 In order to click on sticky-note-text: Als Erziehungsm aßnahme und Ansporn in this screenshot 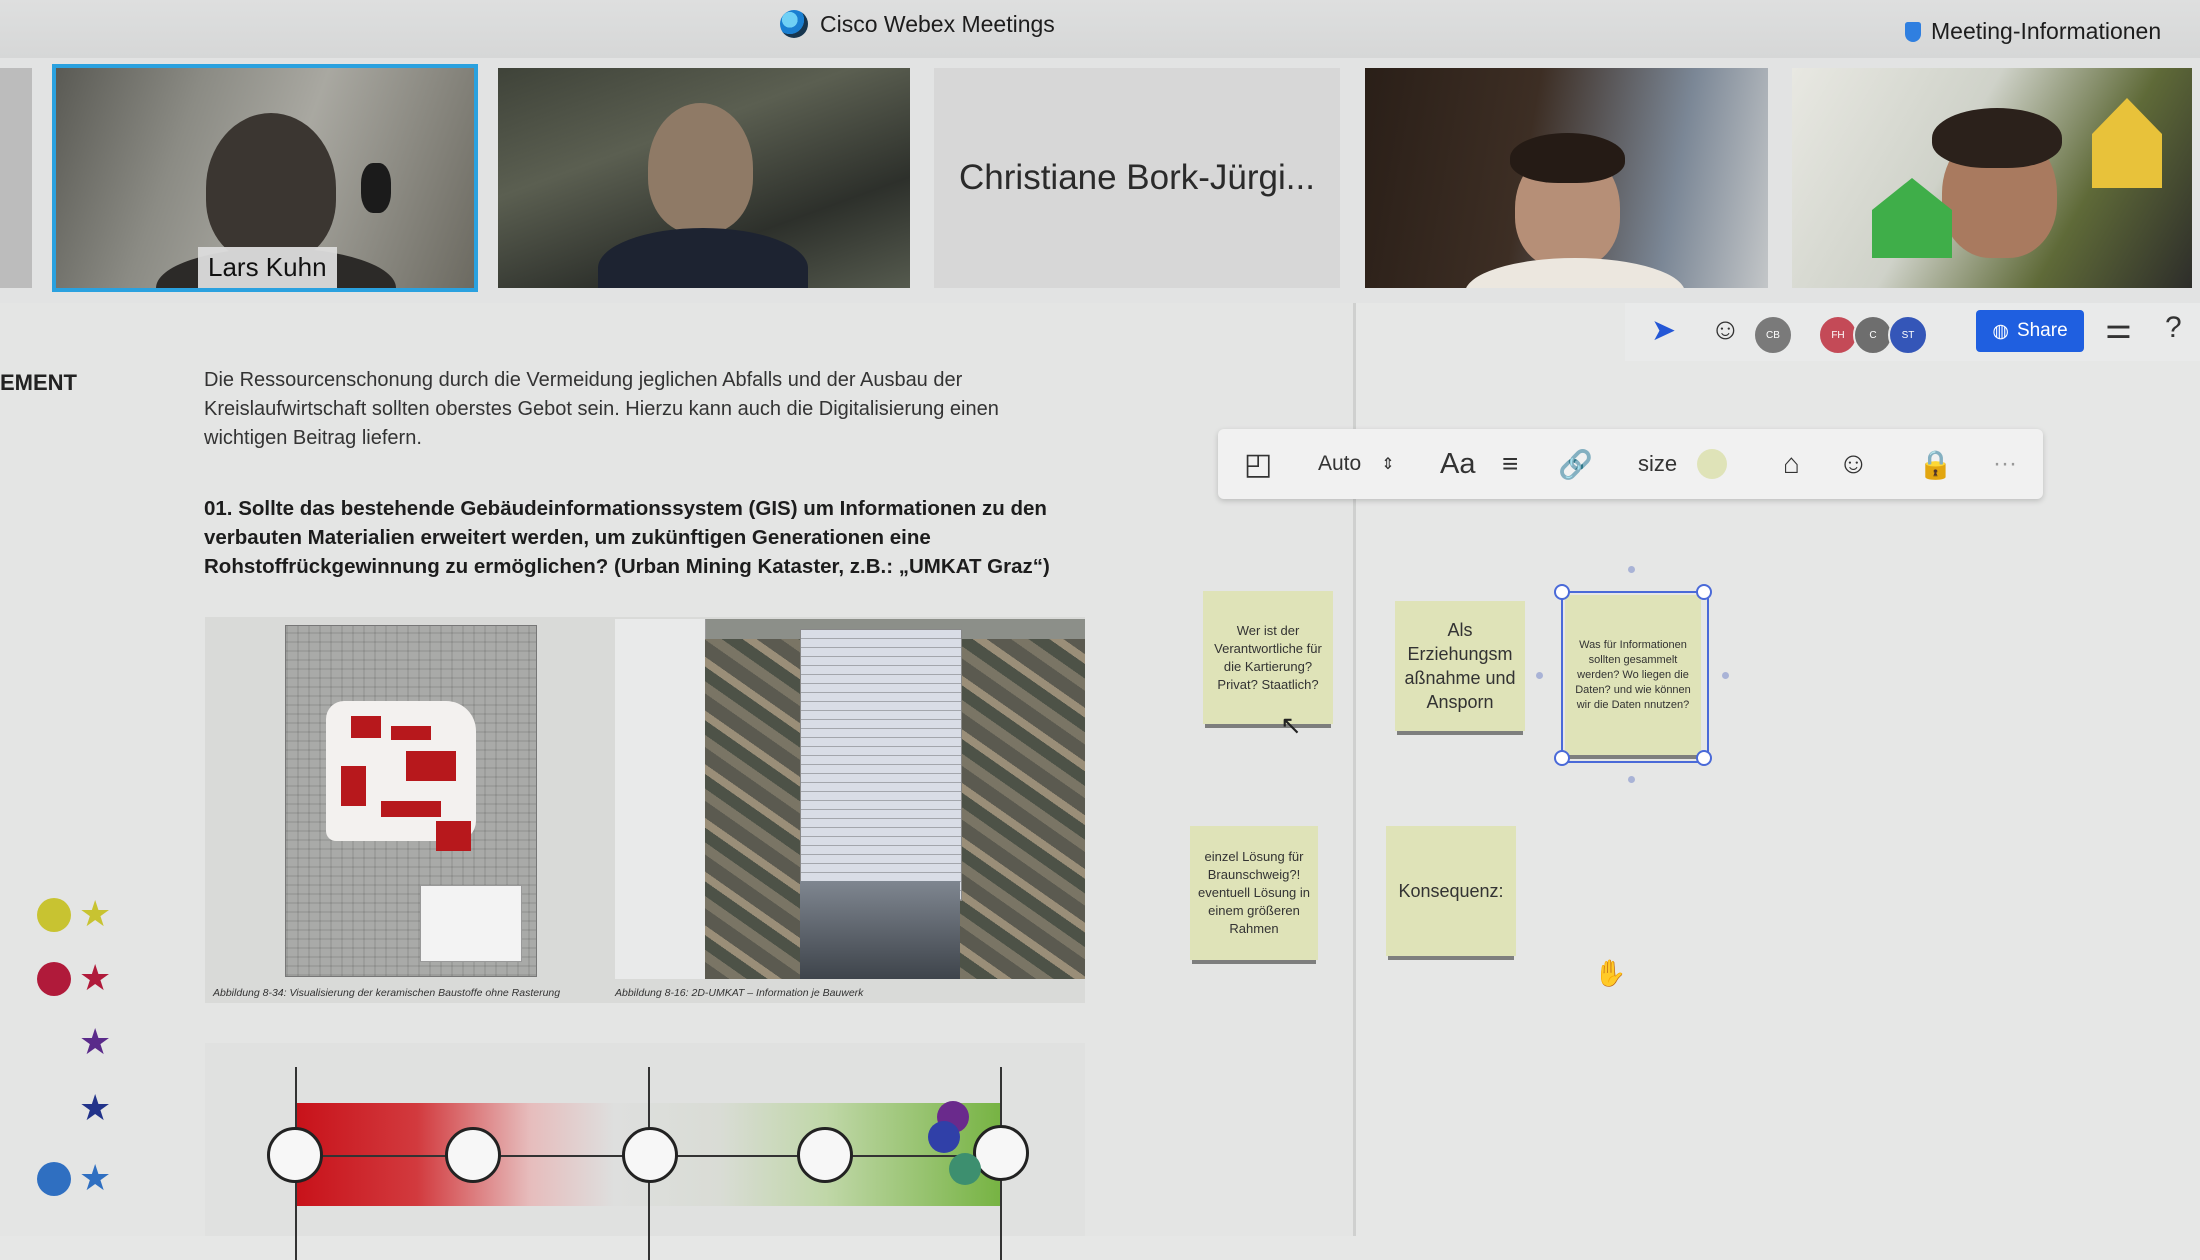, I will do `click(1460, 666)`.